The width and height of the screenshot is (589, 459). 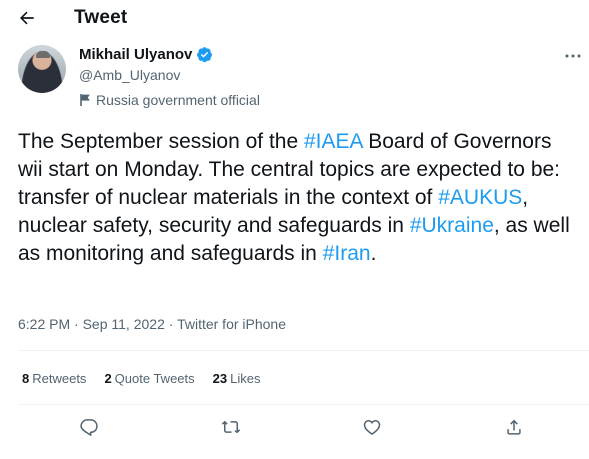 What do you see at coordinates (124, 324) in the screenshot?
I see `tweet-date: Sep 11, 2022` at bounding box center [124, 324].